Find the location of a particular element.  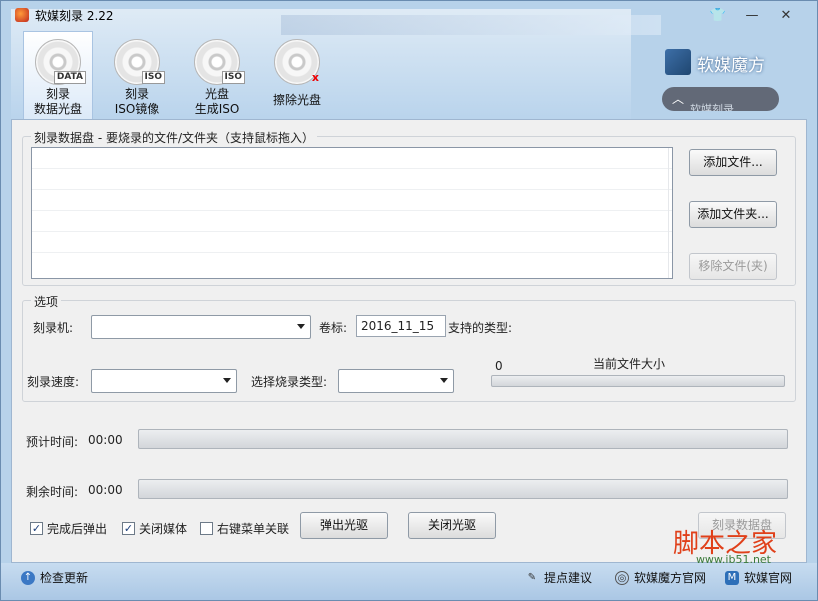

toolbar-label: 擦除光盘 is located at coordinates (296, 100).